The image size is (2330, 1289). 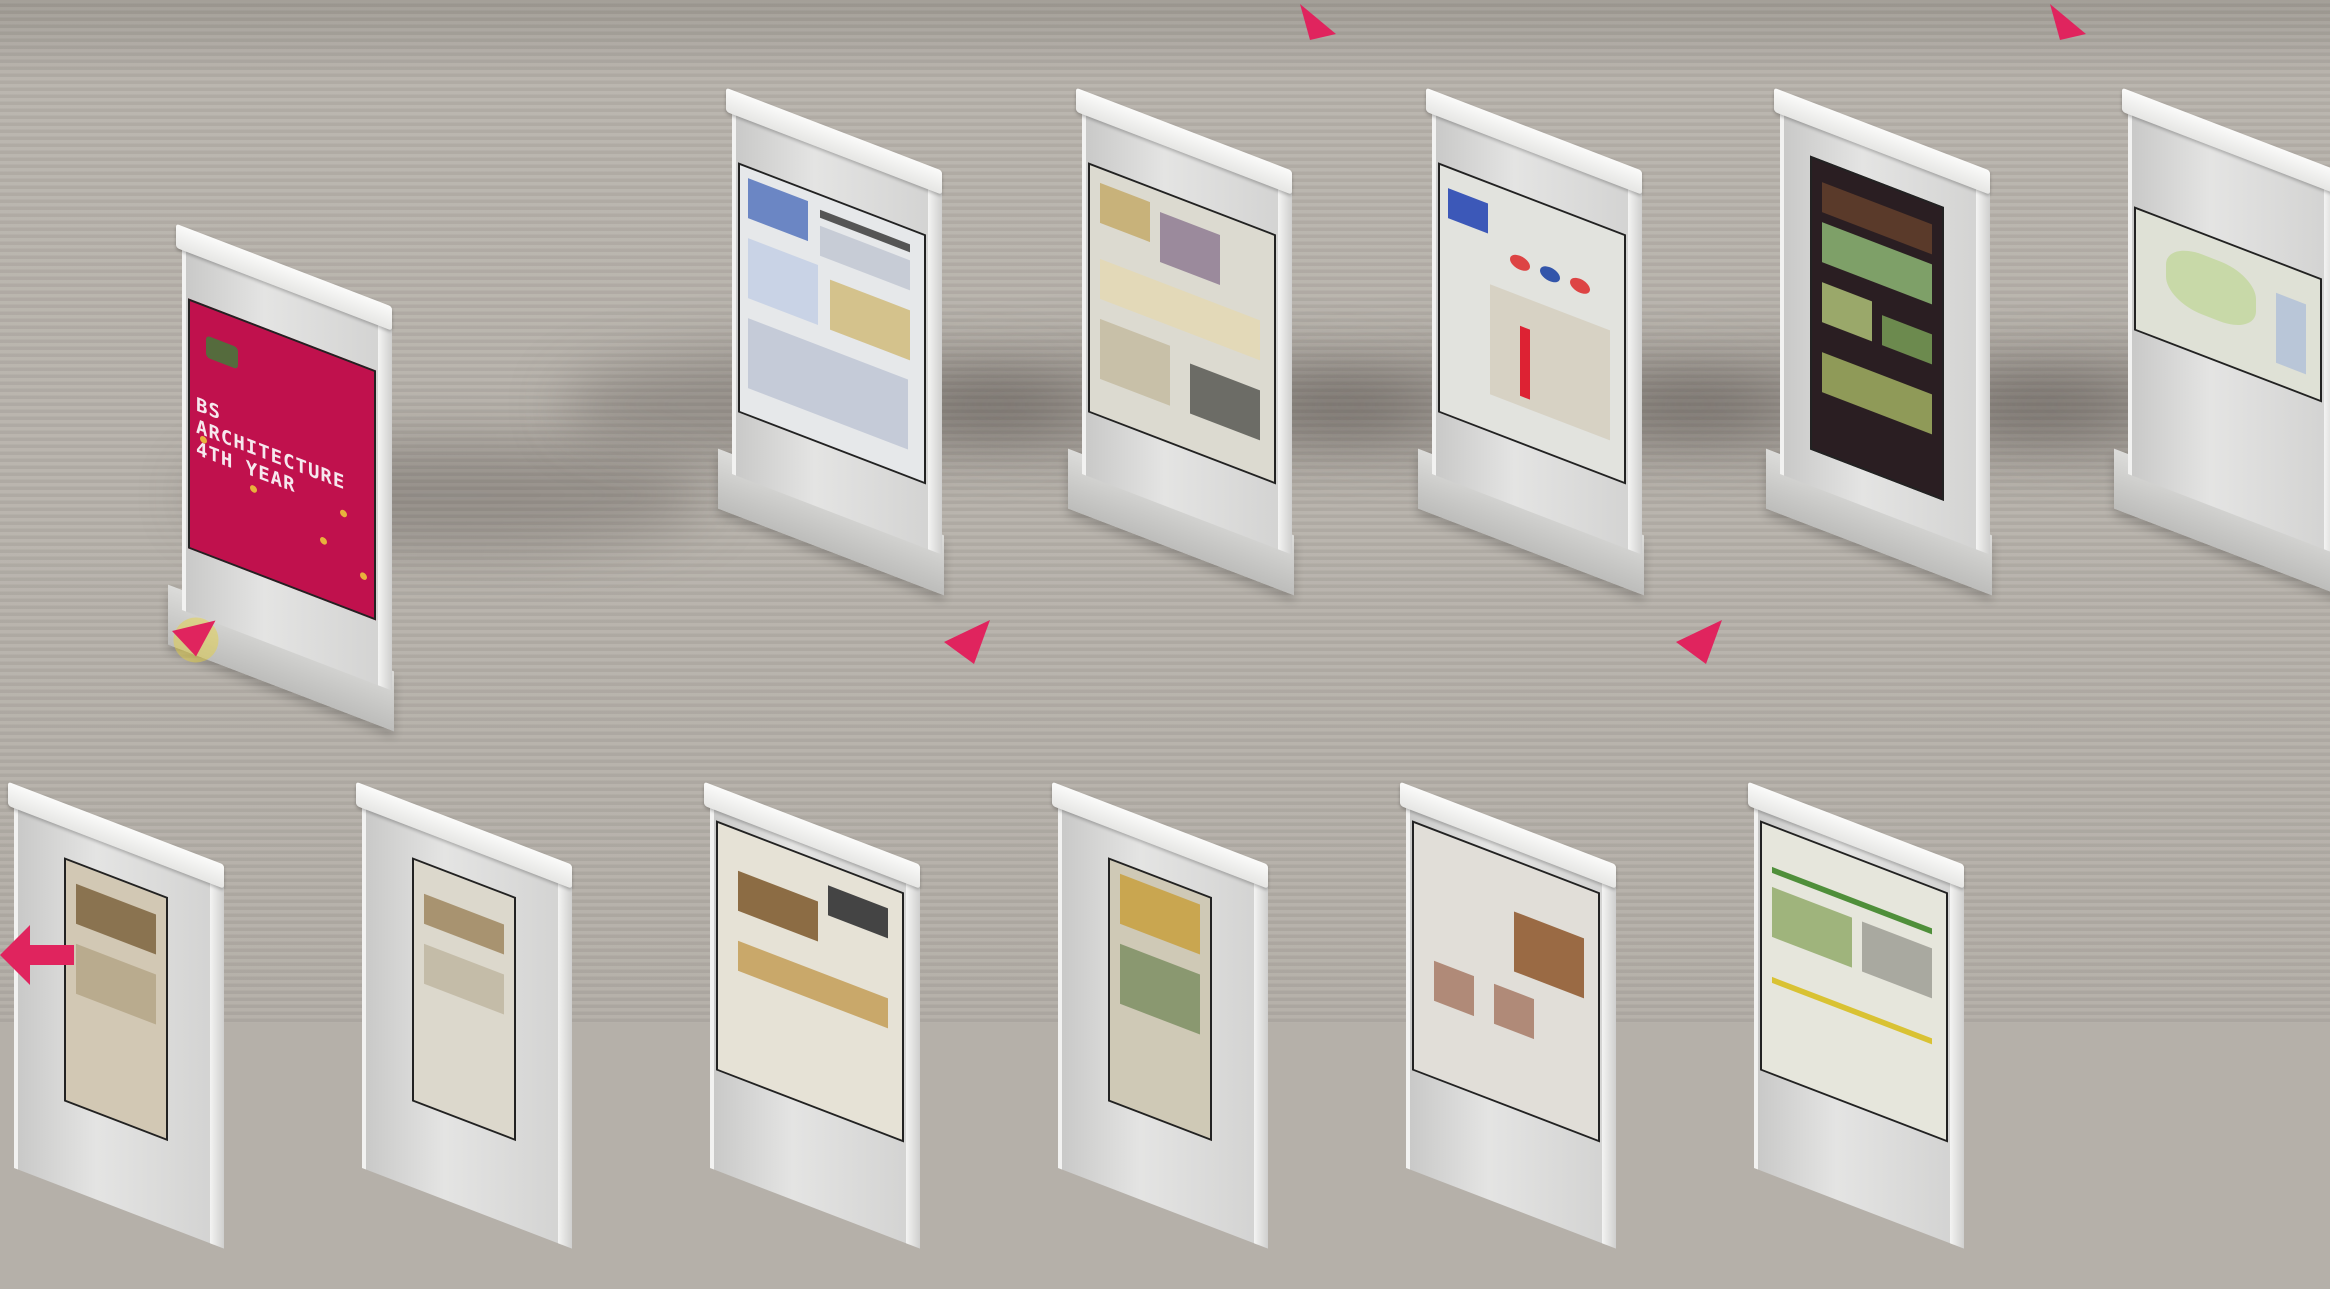 I want to click on back-button, so click(x=40, y=955).